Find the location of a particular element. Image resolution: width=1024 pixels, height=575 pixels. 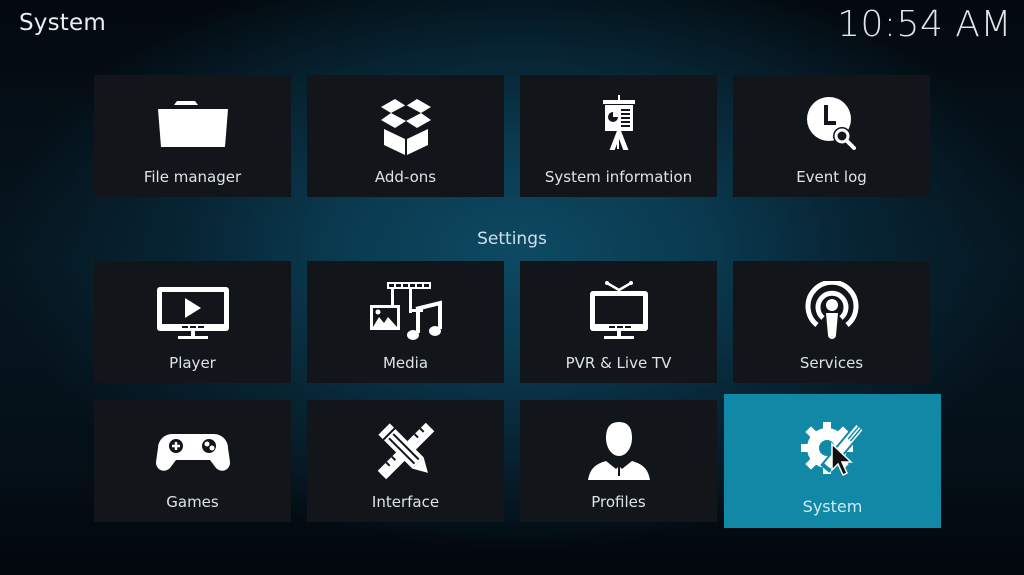

clock: 10:54 AM is located at coordinates (924, 24).